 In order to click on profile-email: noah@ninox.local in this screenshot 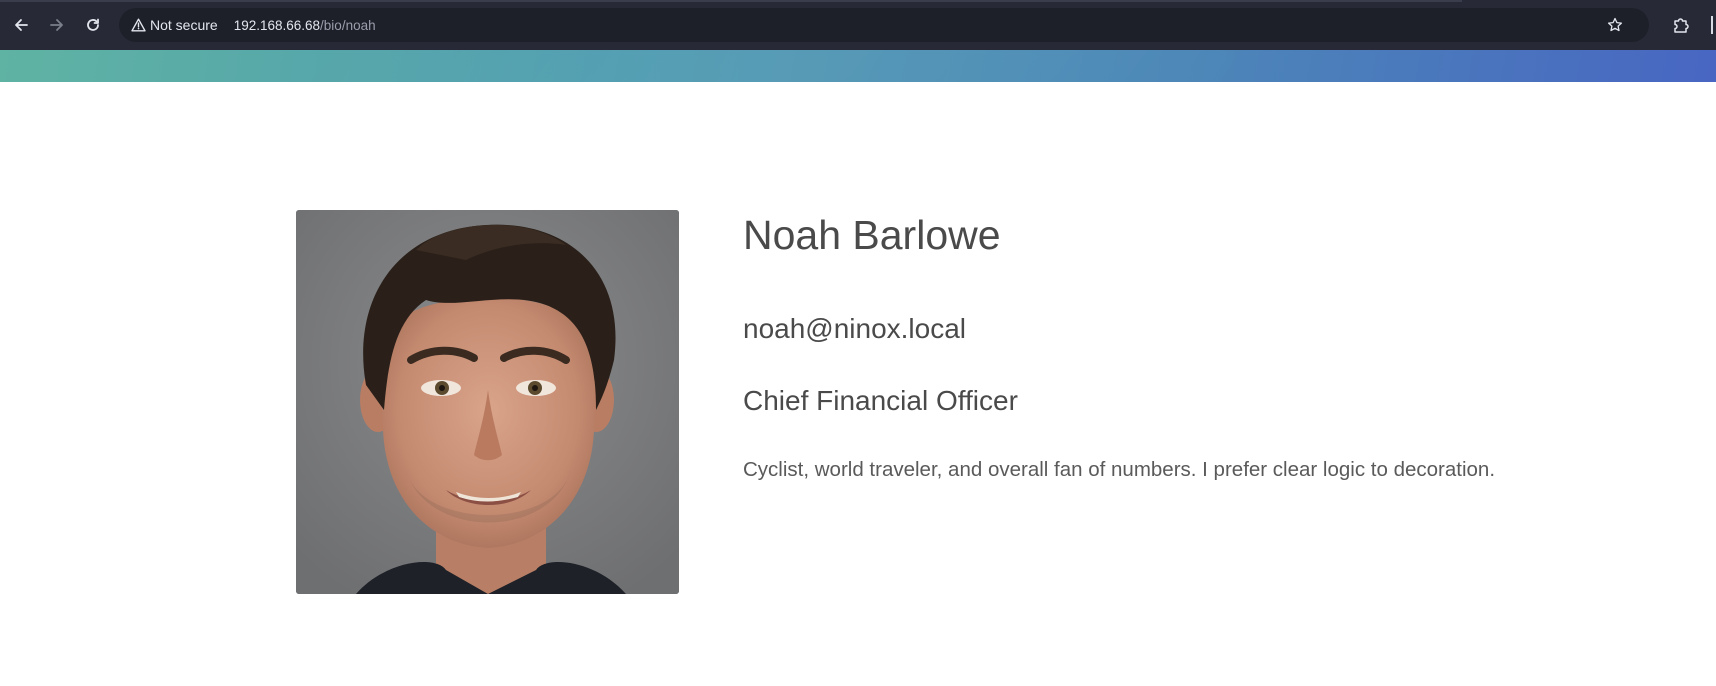, I will do `click(855, 328)`.